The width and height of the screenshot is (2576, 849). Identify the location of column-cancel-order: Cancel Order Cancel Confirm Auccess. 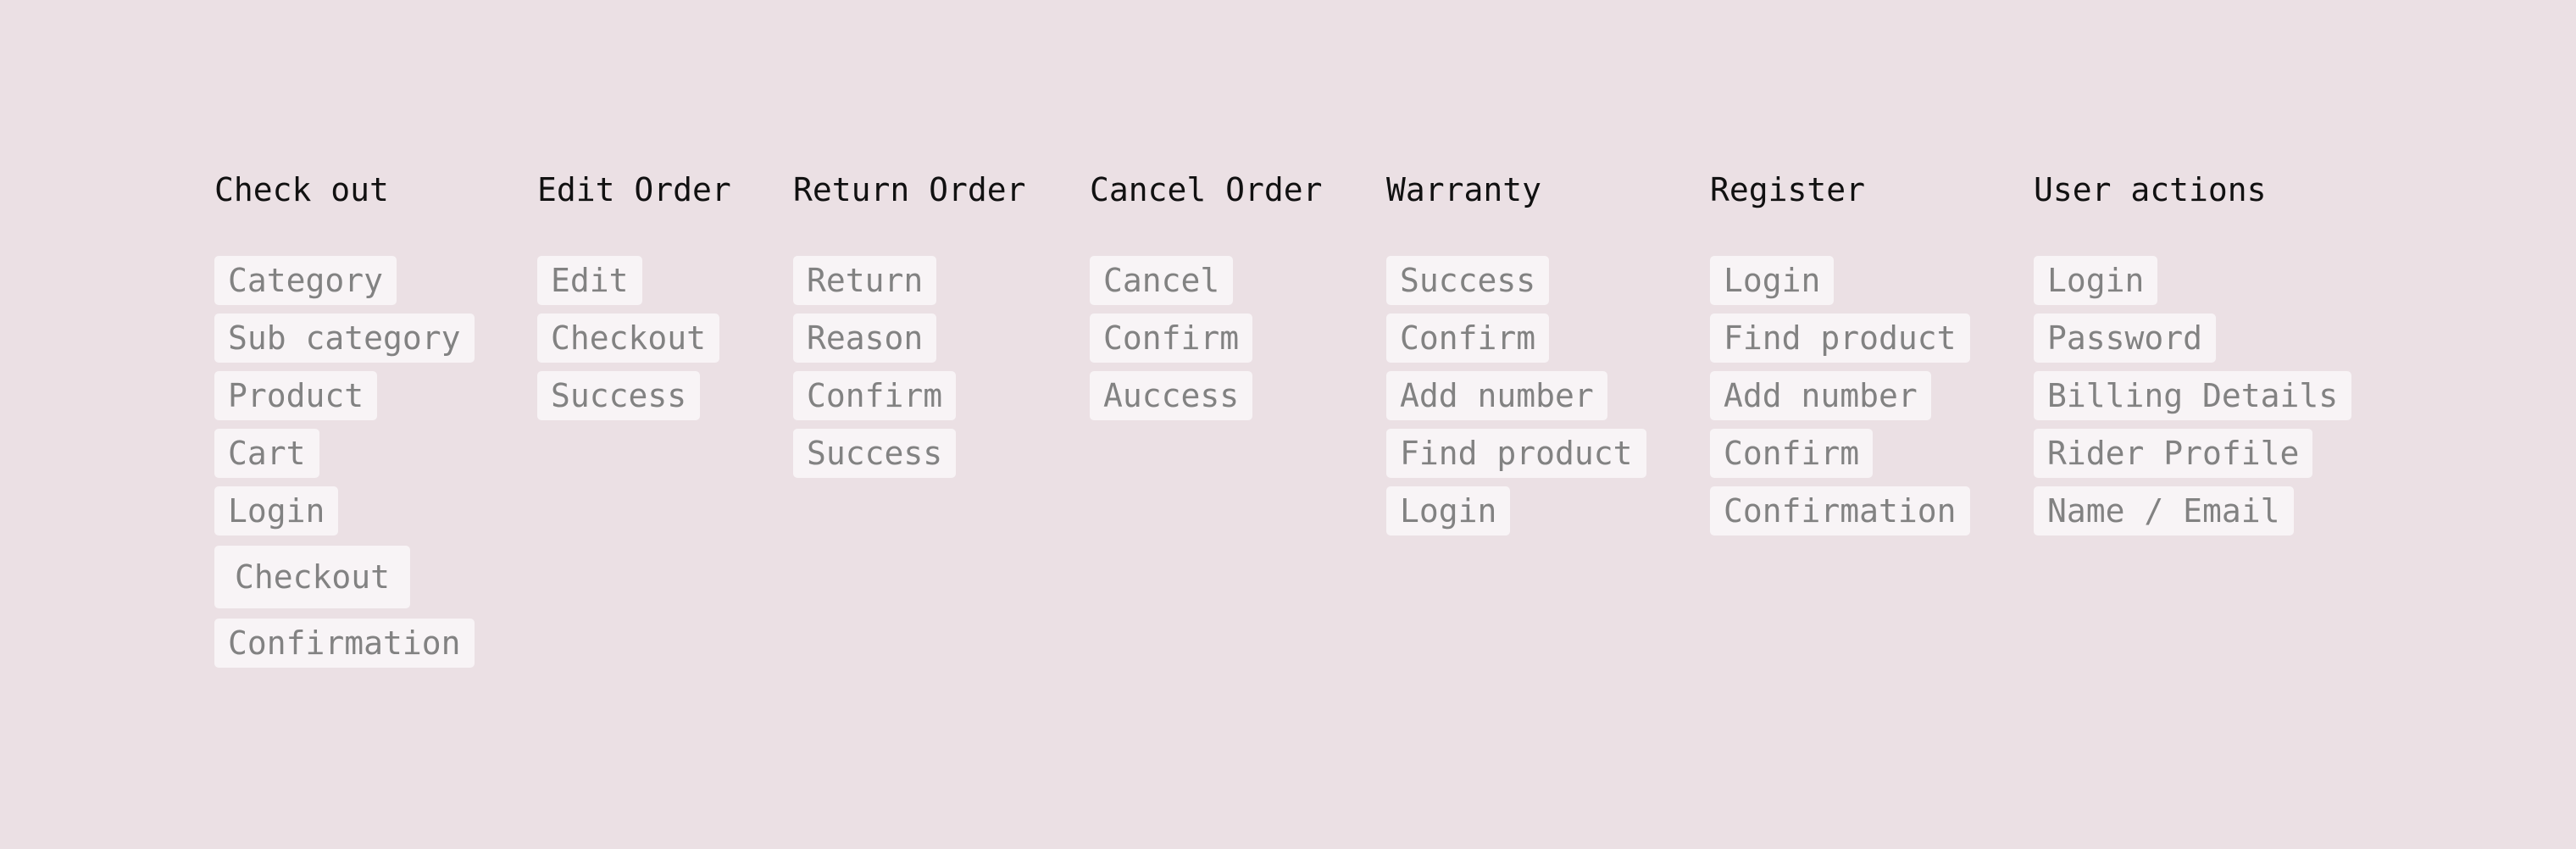
(1206, 299).